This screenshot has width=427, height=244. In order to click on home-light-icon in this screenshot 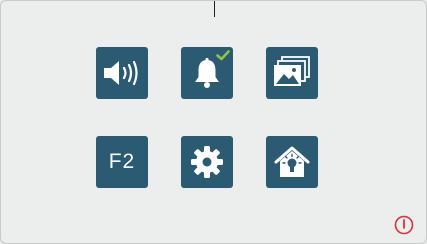, I will do `click(292, 161)`.